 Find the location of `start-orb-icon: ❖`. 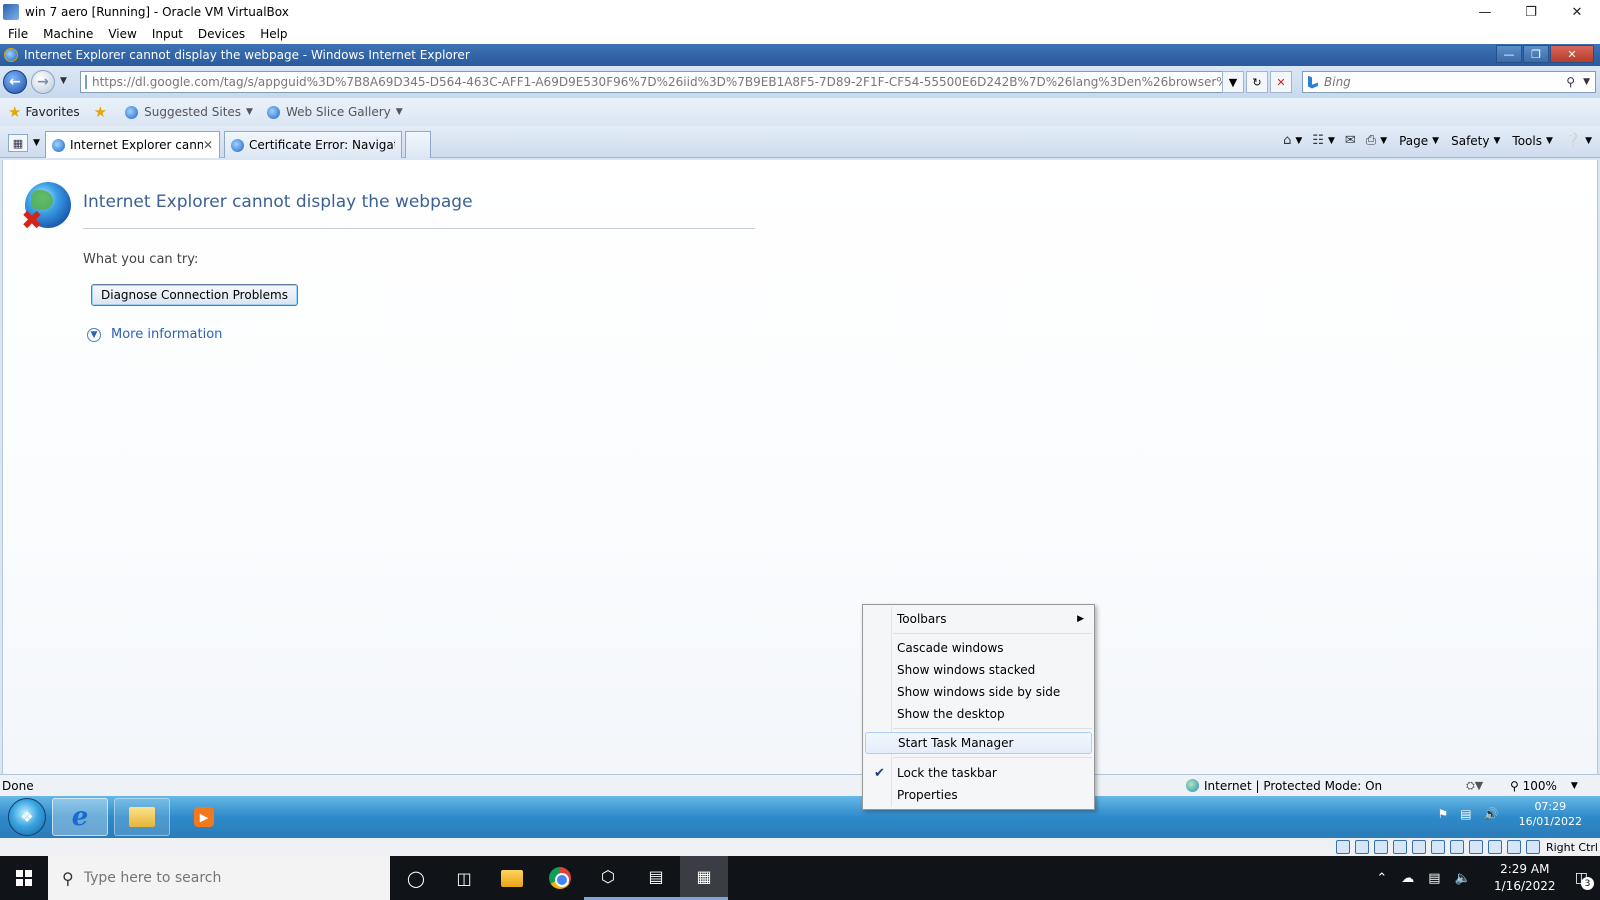

start-orb-icon: ❖ is located at coordinates (27, 817).